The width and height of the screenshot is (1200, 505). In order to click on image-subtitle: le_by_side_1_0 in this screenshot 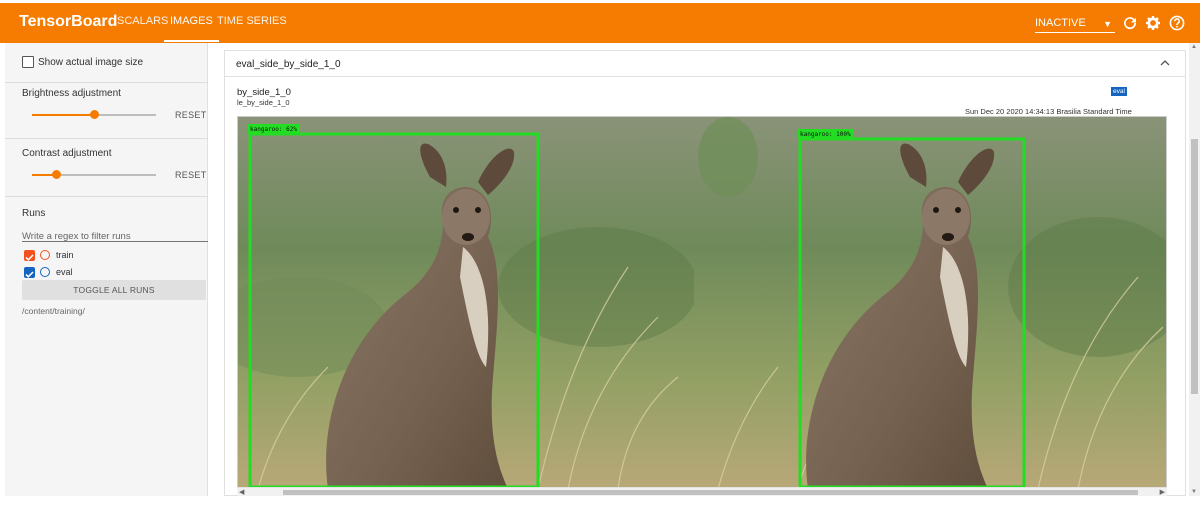, I will do `click(263, 102)`.